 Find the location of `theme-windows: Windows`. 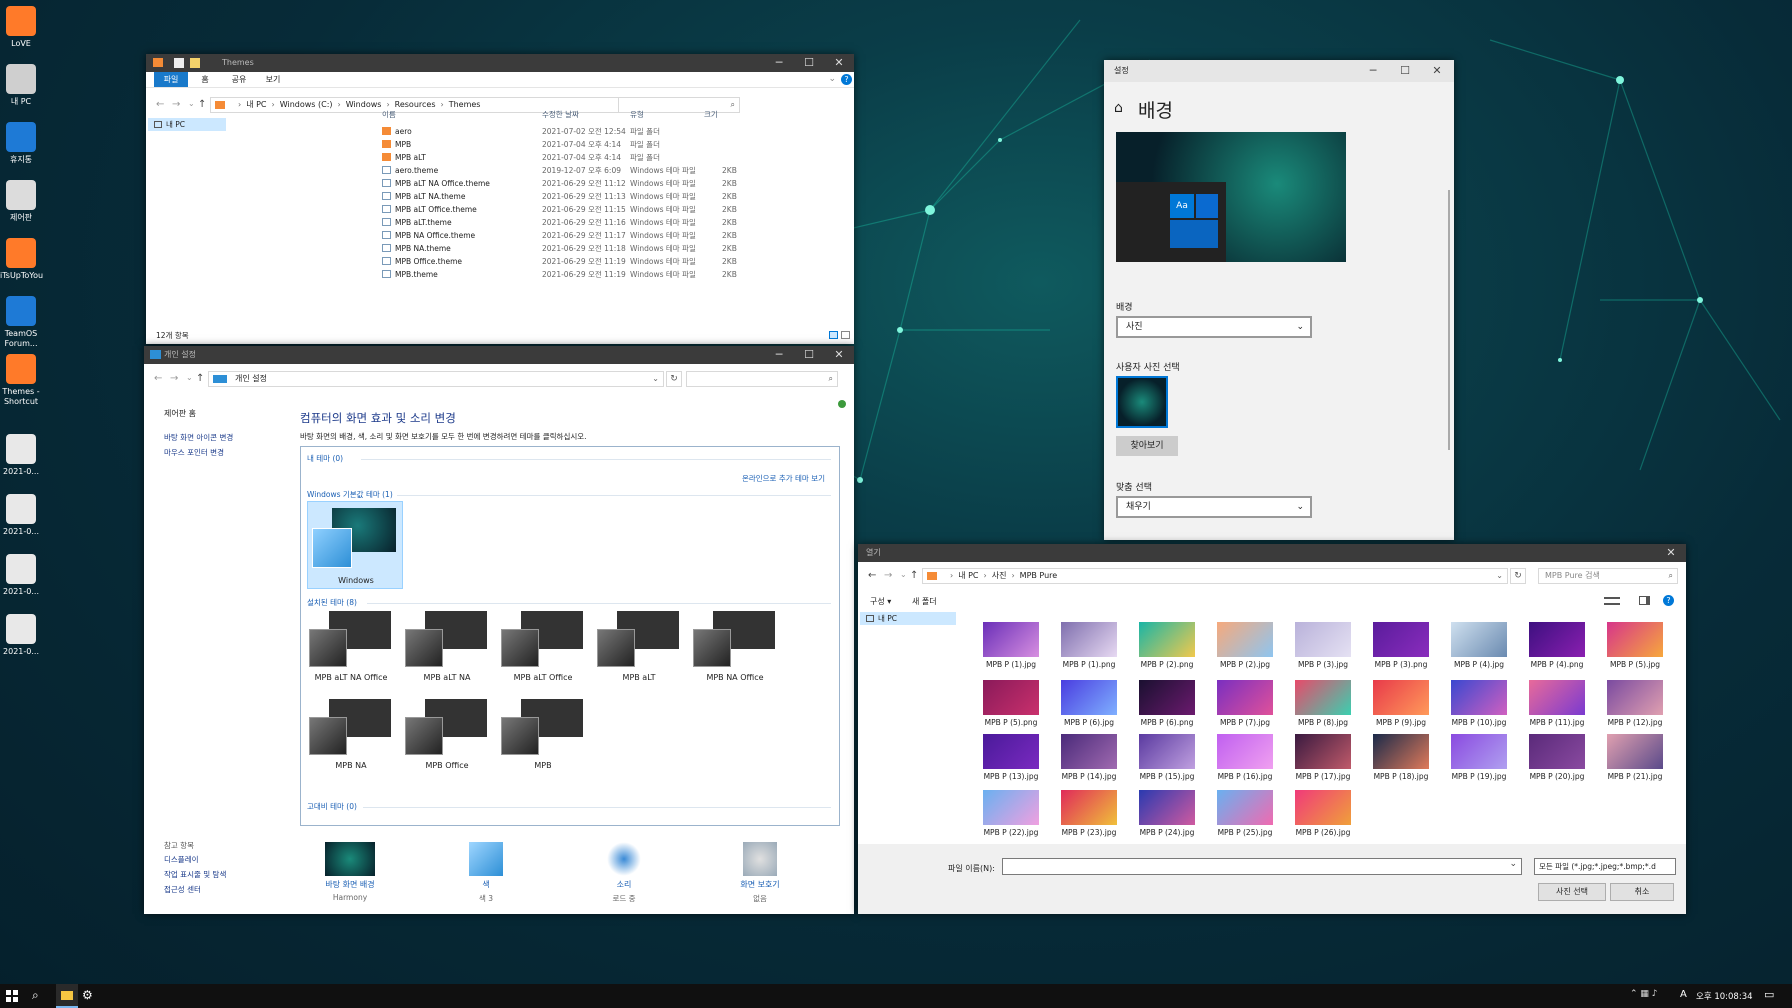

theme-windows: Windows is located at coordinates (355, 545).